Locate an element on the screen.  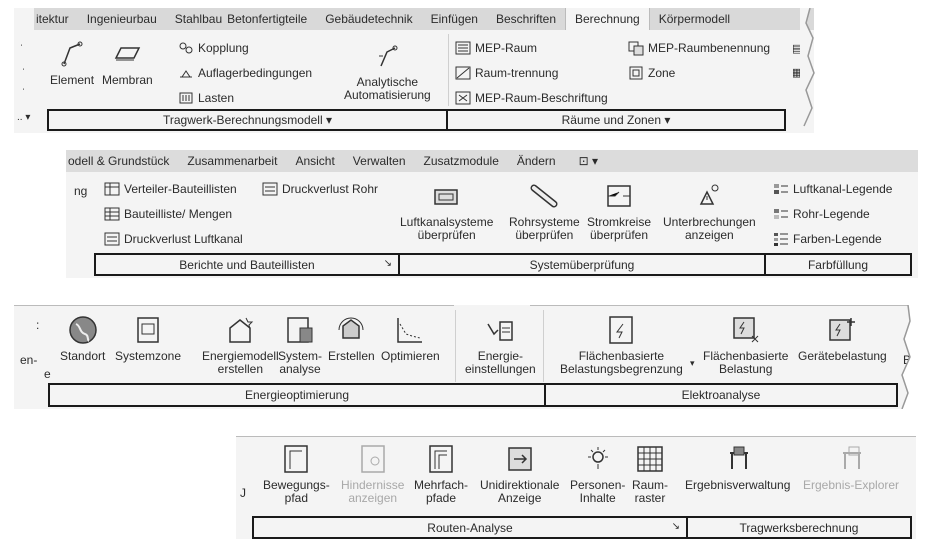
systemzone-button: Systemzone is located at coordinates (148, 338).